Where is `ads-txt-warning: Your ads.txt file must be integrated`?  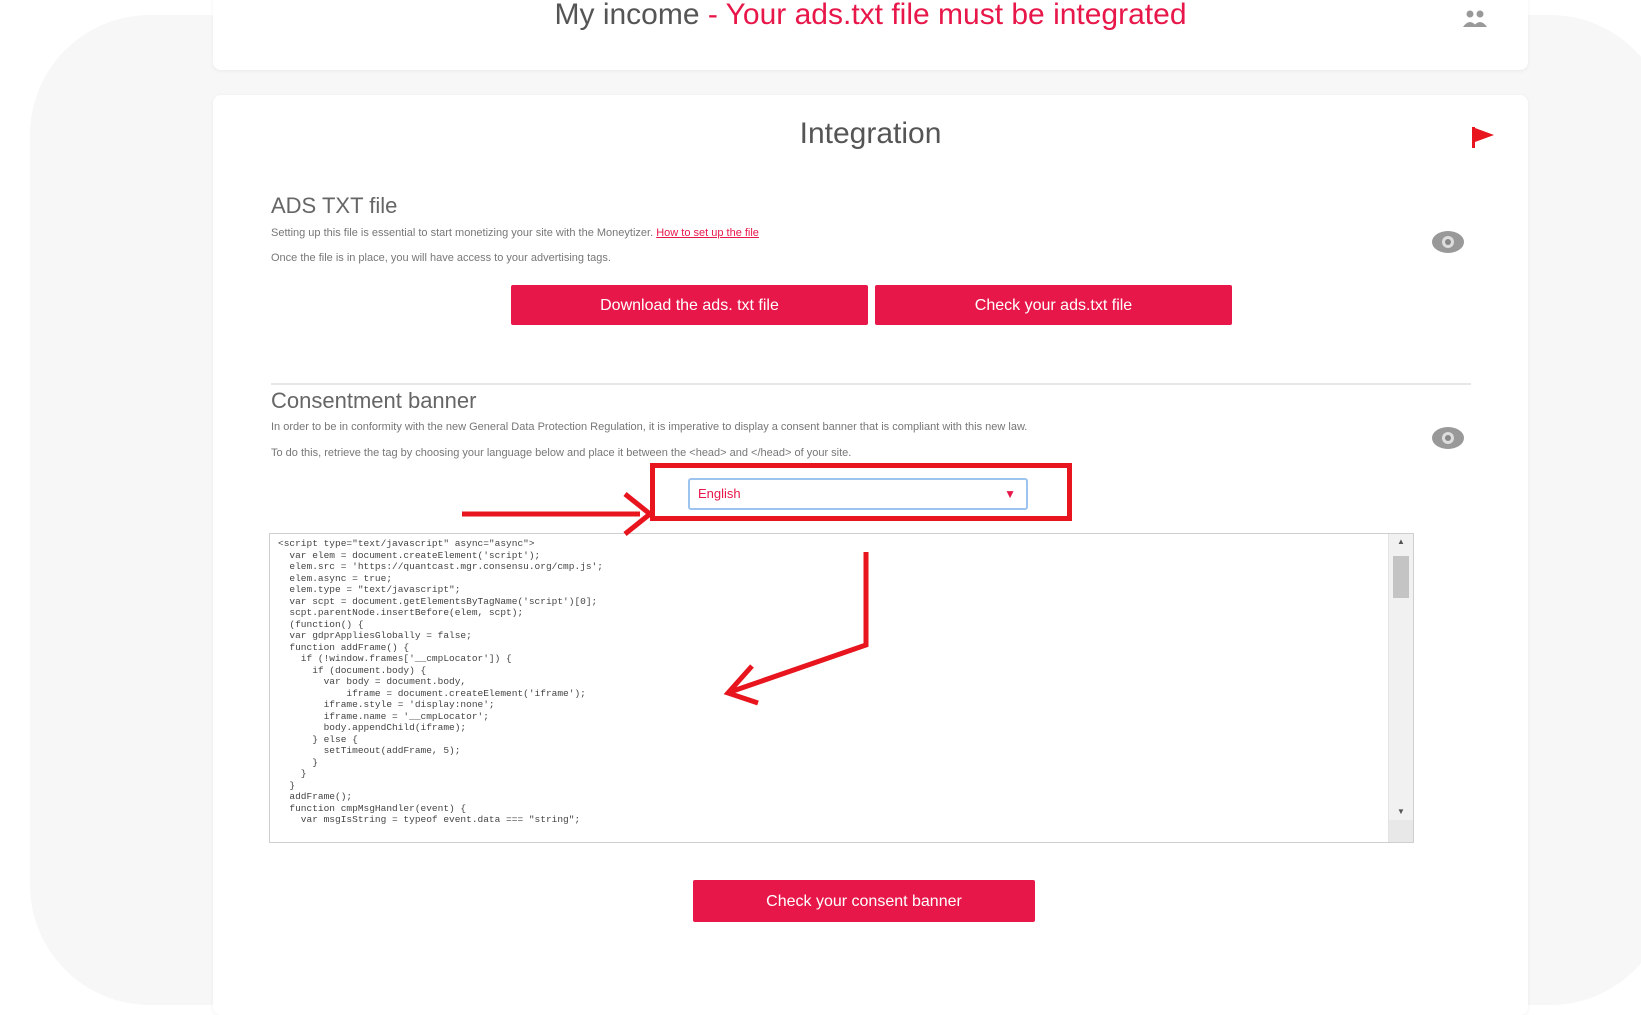
ads-txt-warning: Your ads.txt file must be integrated is located at coordinates (956, 15).